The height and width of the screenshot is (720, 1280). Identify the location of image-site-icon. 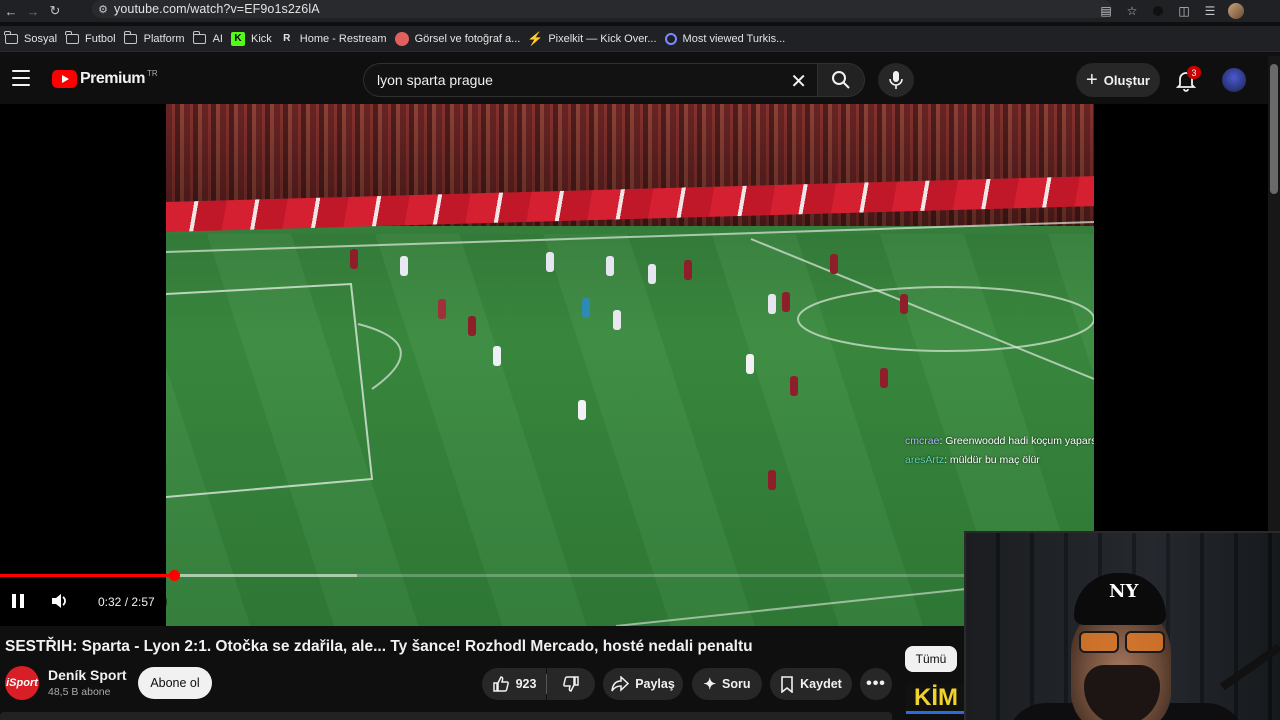
(401, 38).